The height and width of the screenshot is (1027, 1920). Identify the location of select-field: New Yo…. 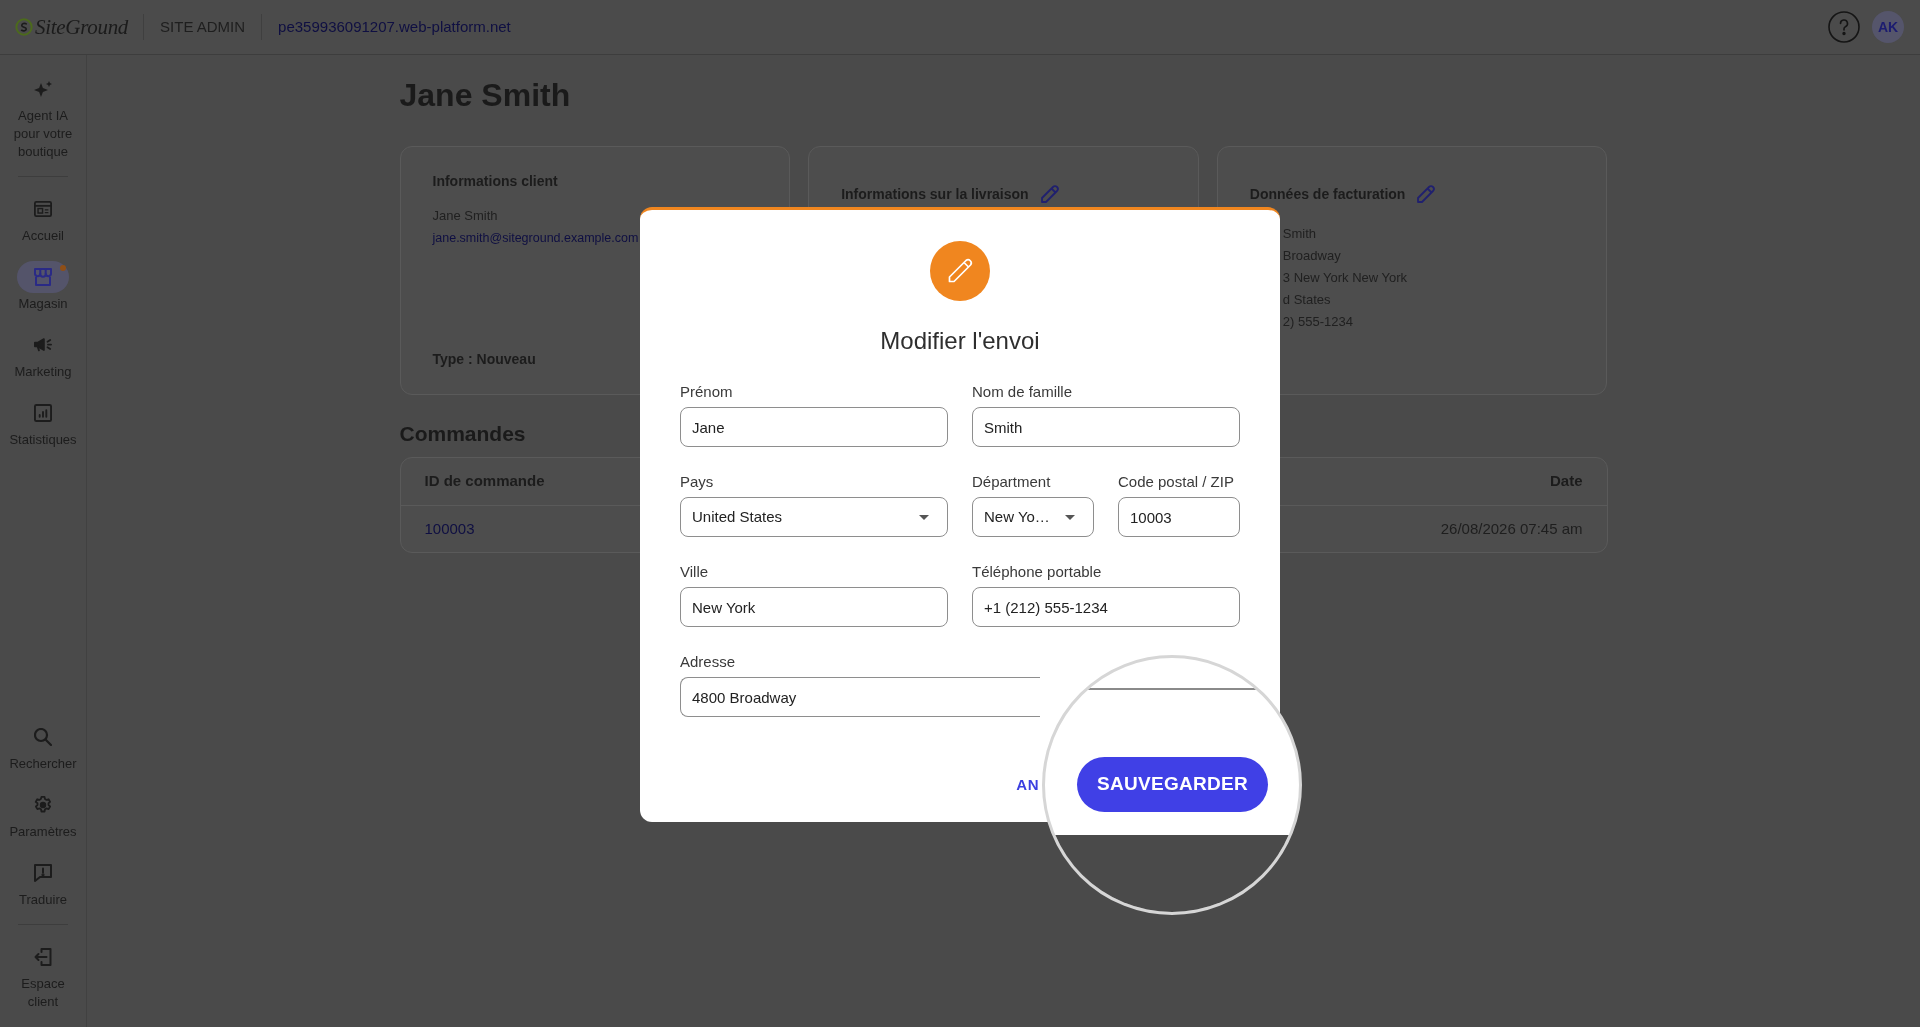
(1033, 517).